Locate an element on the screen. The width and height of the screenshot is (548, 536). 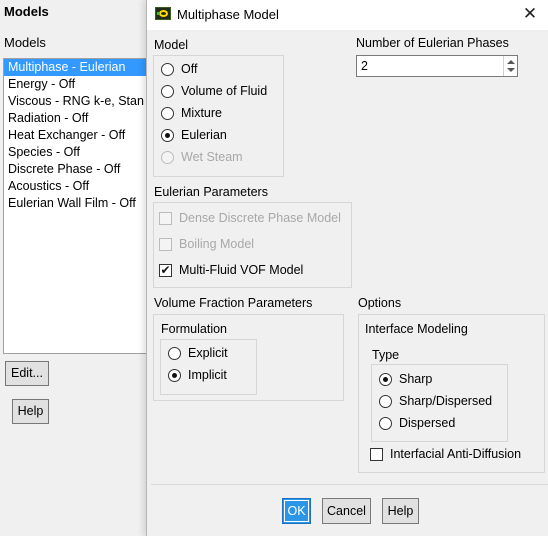
dense-discrete-phase-checkbox: Dense Discrete Phase Model is located at coordinates (250, 218).